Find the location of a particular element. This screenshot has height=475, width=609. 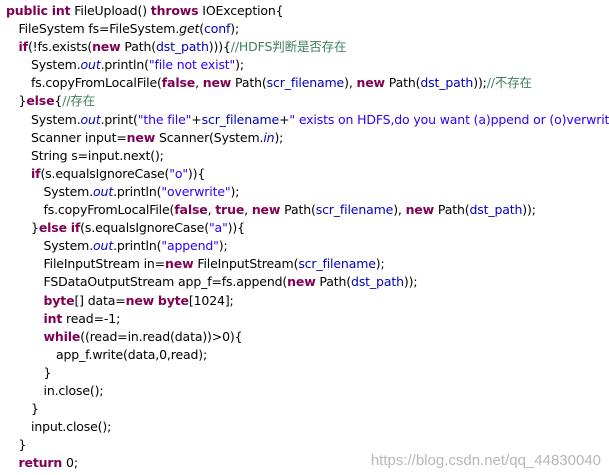

code-token: byte is located at coordinates (59, 300).